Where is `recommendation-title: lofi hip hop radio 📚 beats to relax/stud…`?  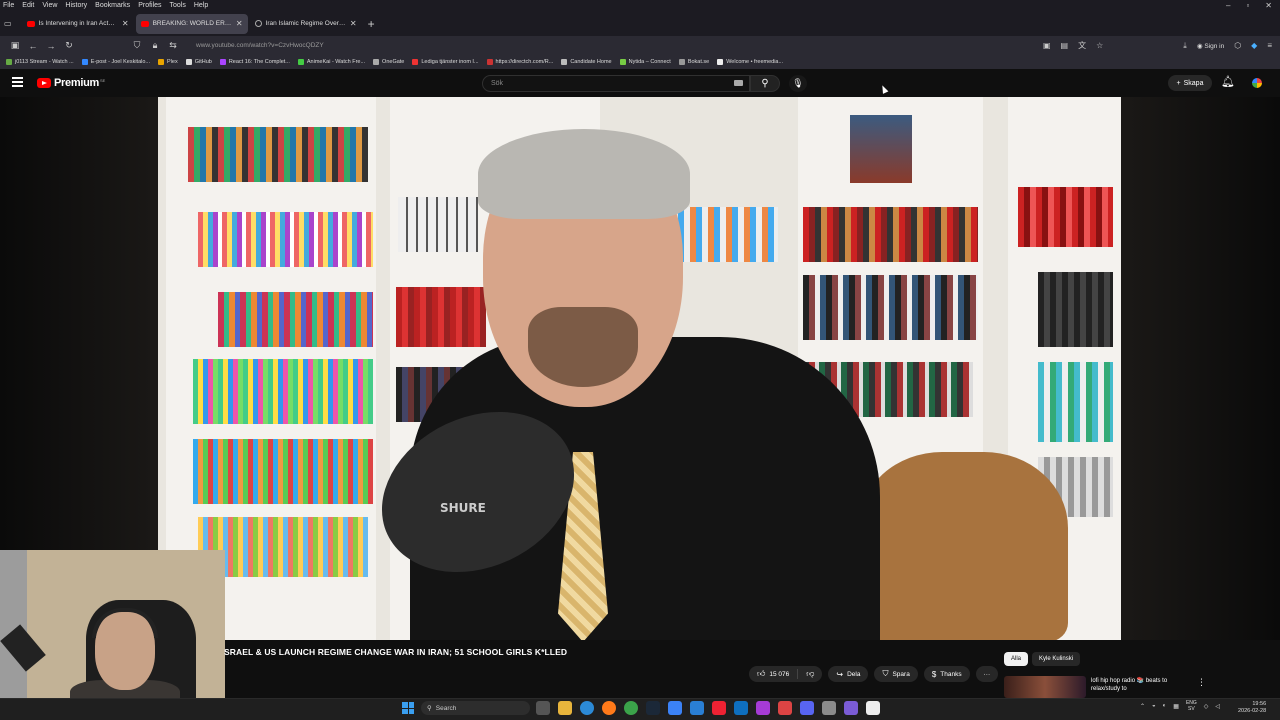
recommendation-title: lofi hip hop radio 📚 beats to relax/stud… is located at coordinates (1141, 685).